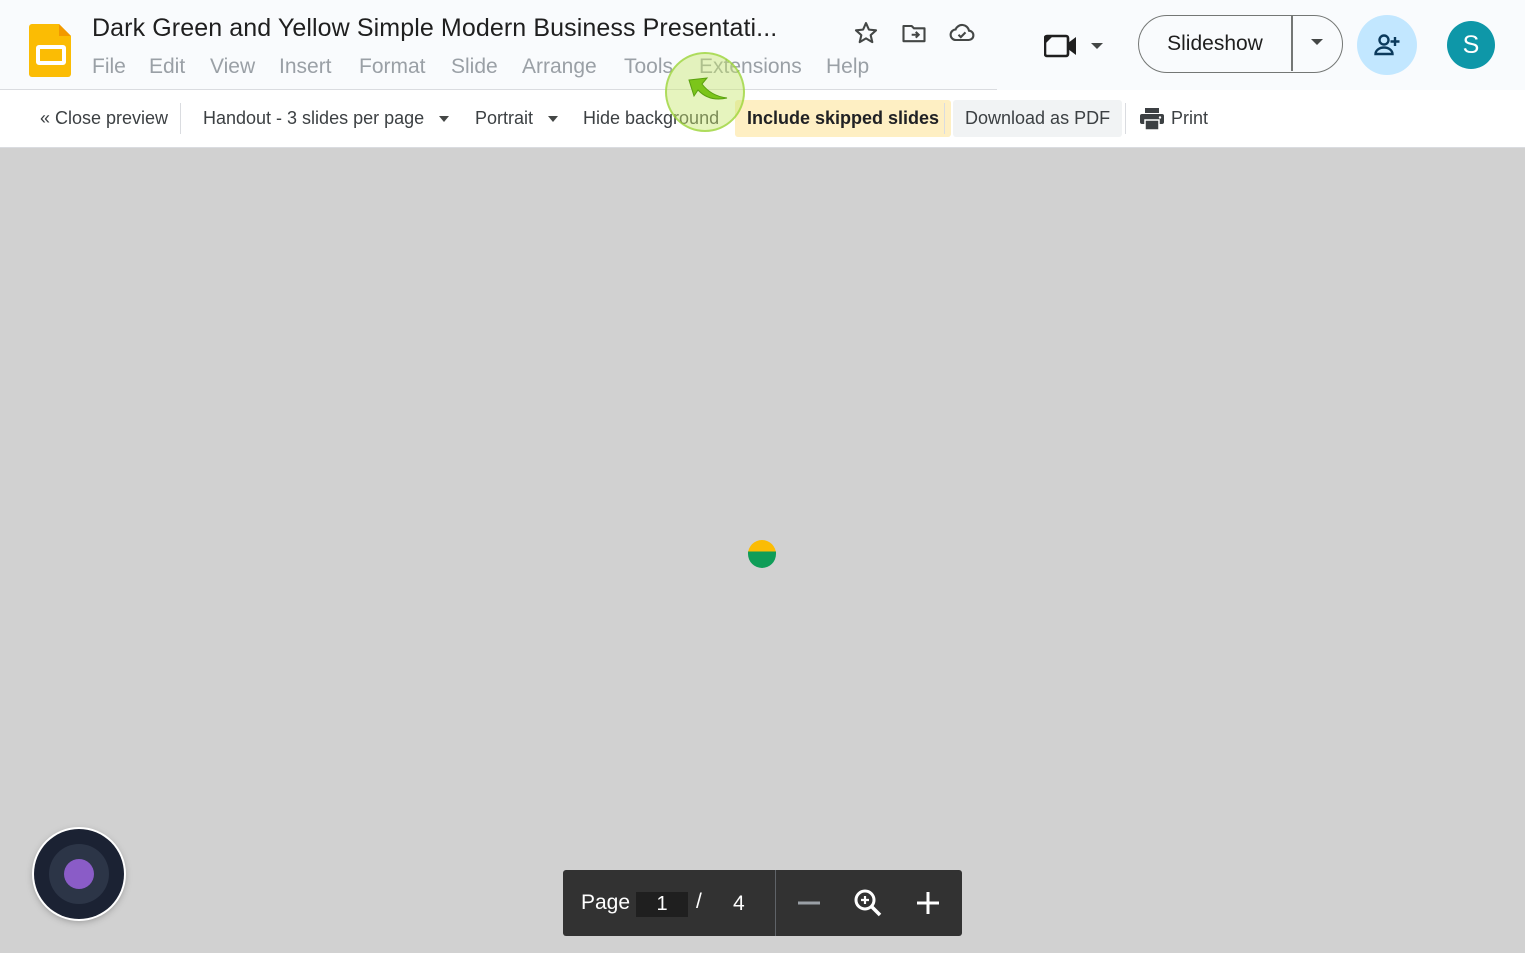  What do you see at coordinates (109, 67) in the screenshot?
I see `menu-file: File` at bounding box center [109, 67].